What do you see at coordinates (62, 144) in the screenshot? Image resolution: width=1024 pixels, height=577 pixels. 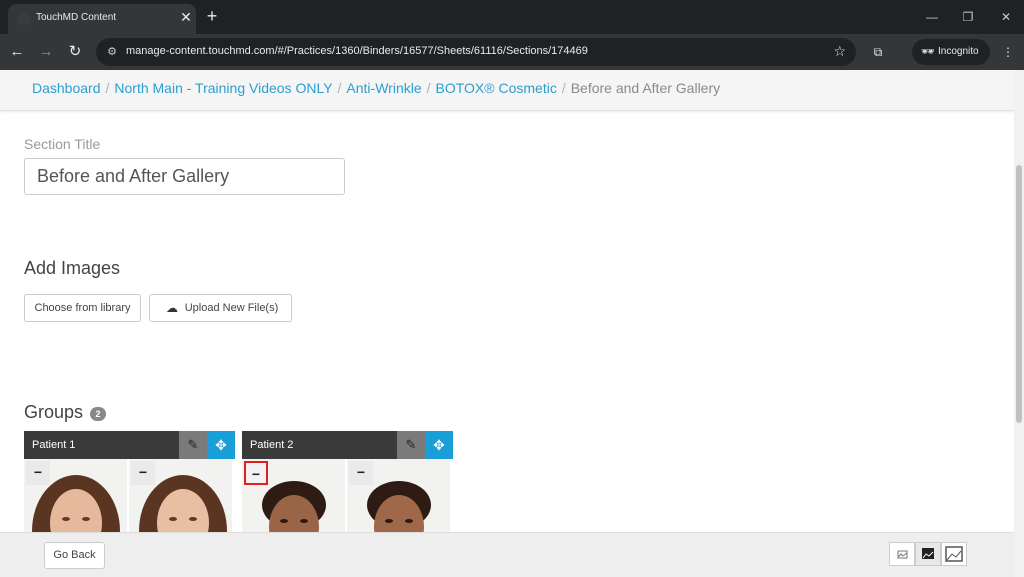 I see `section-title-label: Section Title` at bounding box center [62, 144].